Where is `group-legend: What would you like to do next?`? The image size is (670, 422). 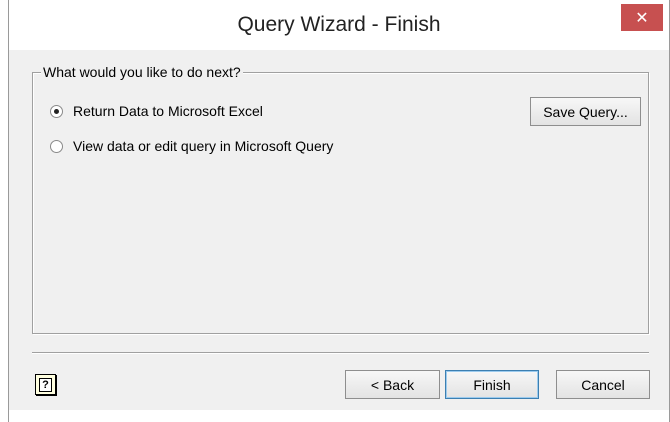
group-legend: What would you like to do next? is located at coordinates (142, 72).